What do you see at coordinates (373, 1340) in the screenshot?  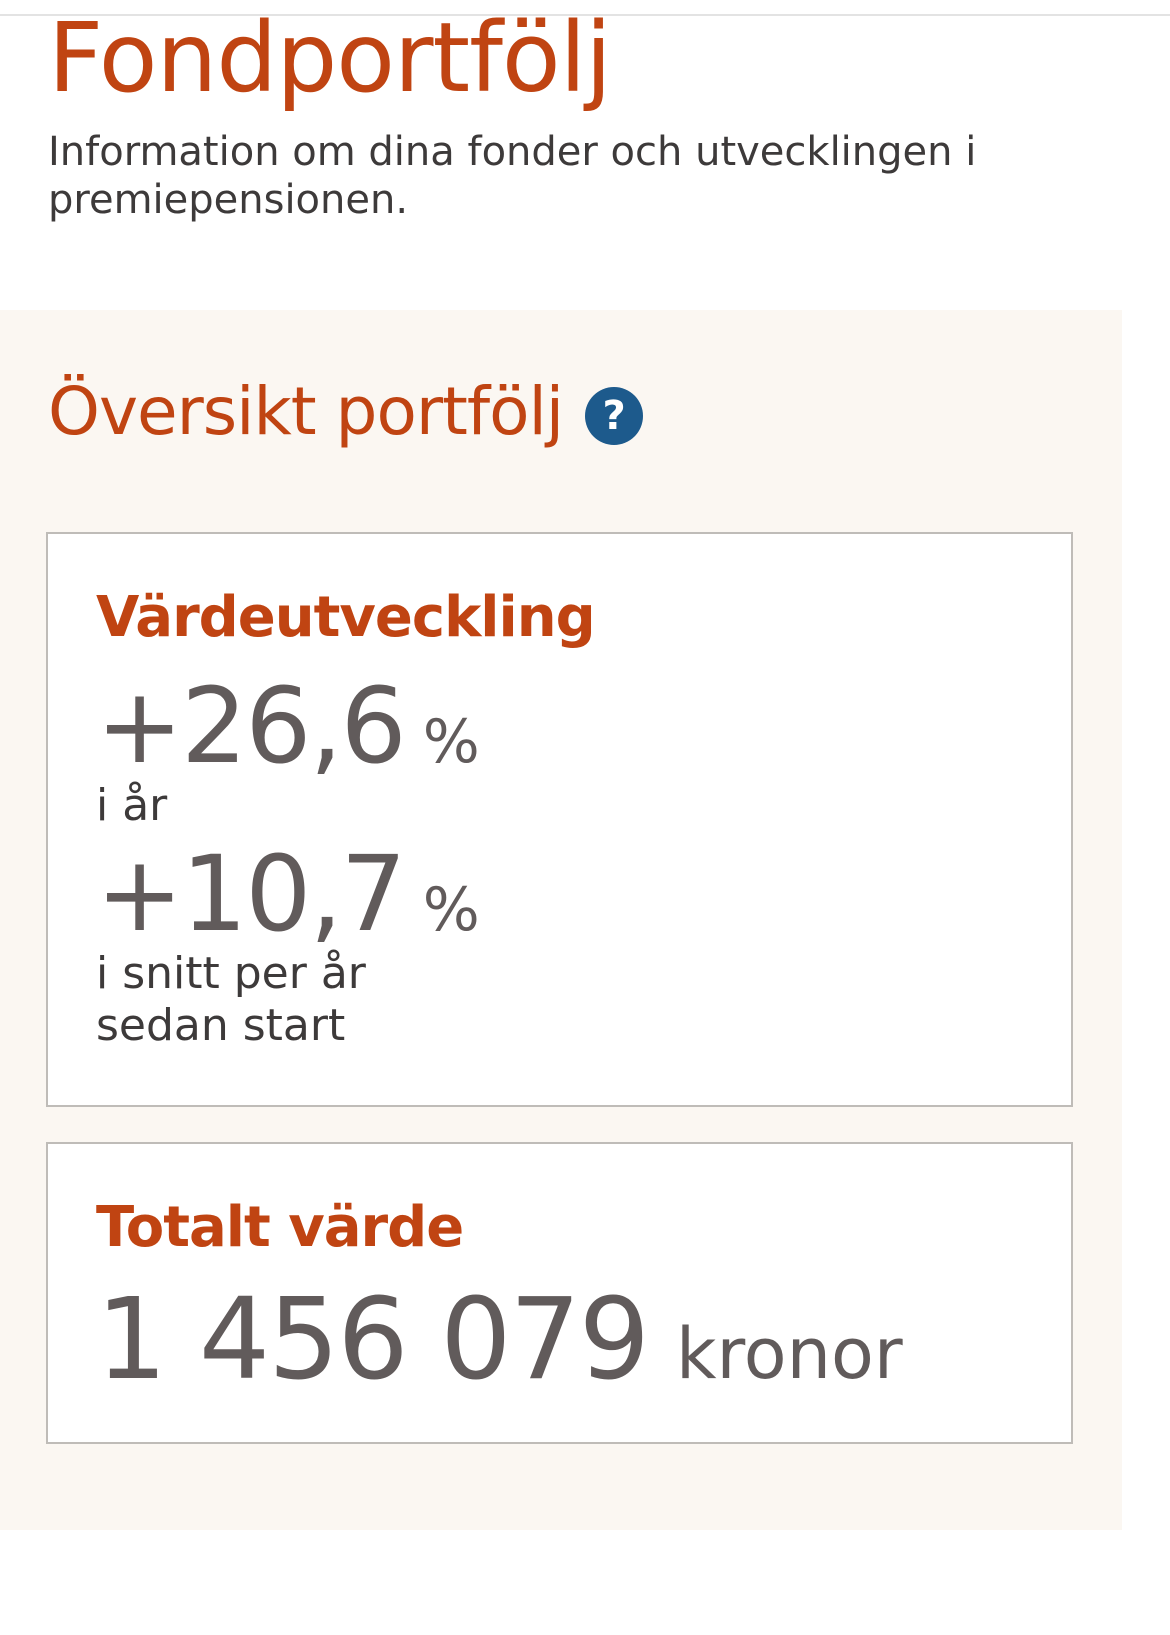 I see `total-value-amount: 1 456 079` at bounding box center [373, 1340].